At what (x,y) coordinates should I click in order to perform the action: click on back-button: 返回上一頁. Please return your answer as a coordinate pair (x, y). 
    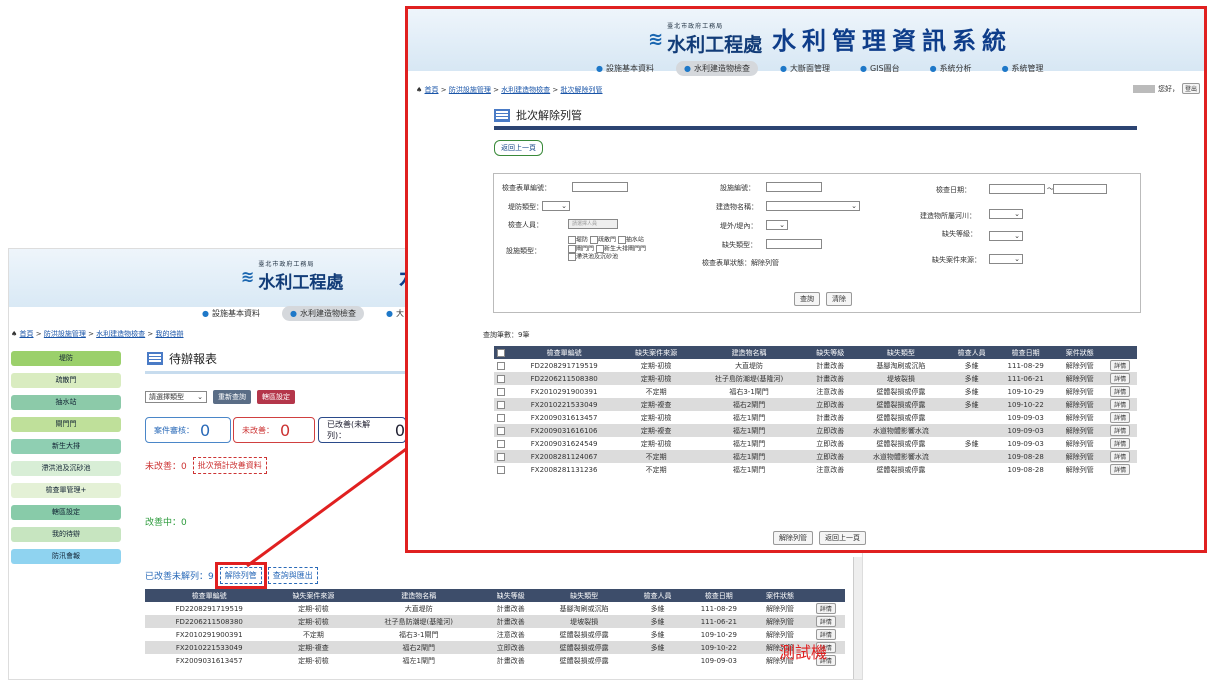
    Looking at the image, I should click on (518, 148).